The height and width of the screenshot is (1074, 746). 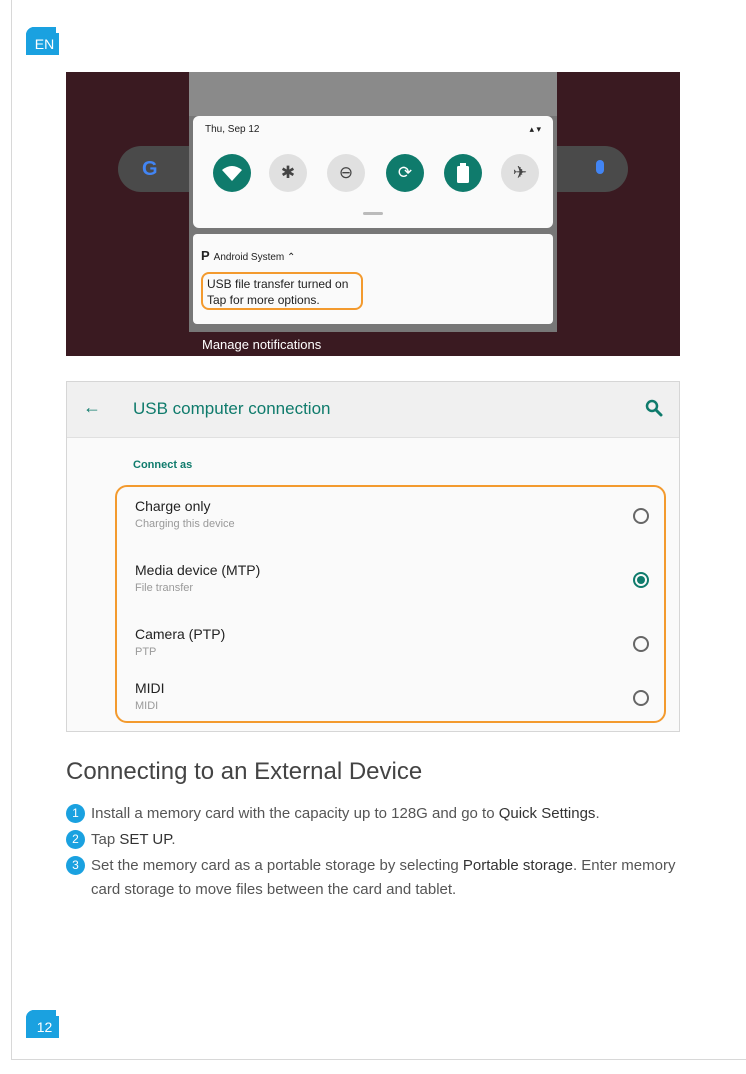 I want to click on android-system-icon: P, so click(x=205, y=255).